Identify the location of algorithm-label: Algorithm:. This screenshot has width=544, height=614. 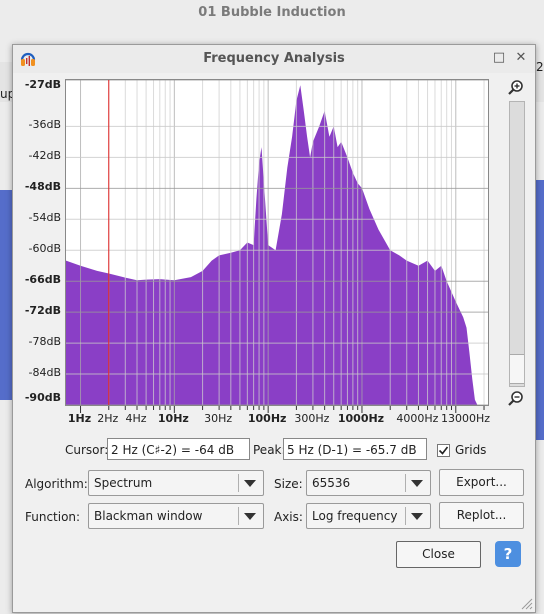
(56, 484).